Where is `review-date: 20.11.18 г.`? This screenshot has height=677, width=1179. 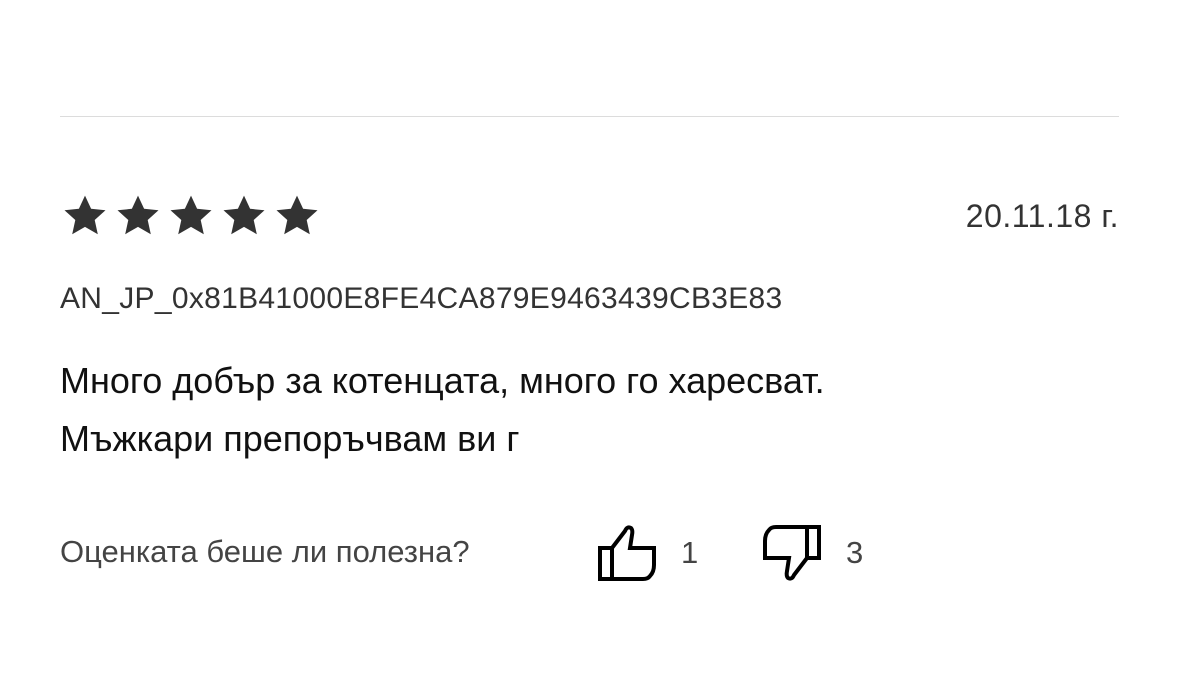 review-date: 20.11.18 г. is located at coordinates (1042, 216).